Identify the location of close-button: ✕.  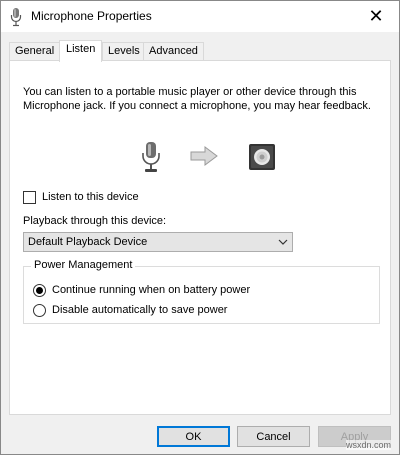
(376, 16).